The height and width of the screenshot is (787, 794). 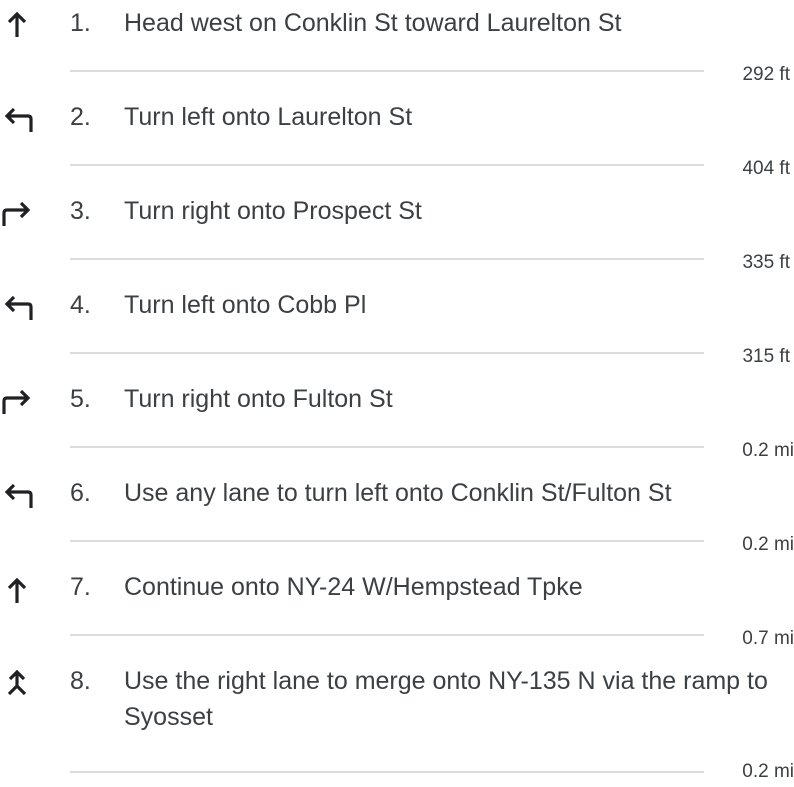 What do you see at coordinates (80, 587) in the screenshot?
I see `step-number: 7.` at bounding box center [80, 587].